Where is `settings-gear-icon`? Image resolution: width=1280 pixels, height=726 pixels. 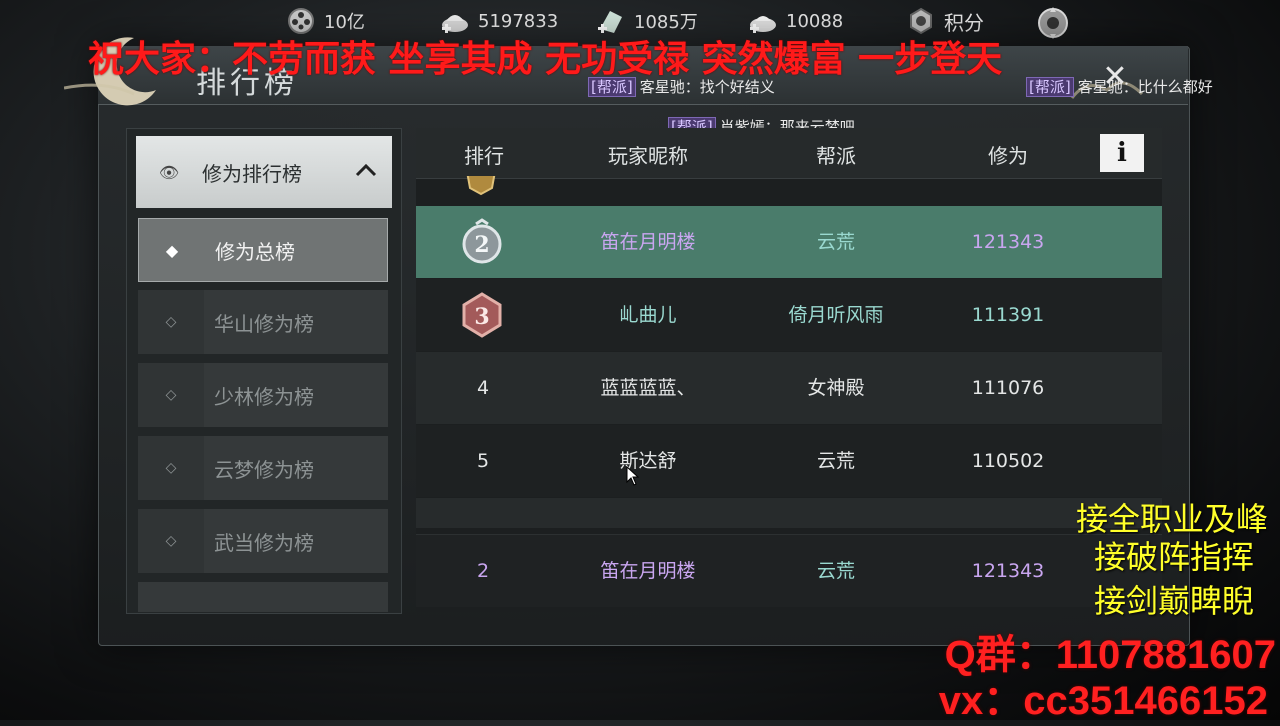 settings-gear-icon is located at coordinates (1053, 23).